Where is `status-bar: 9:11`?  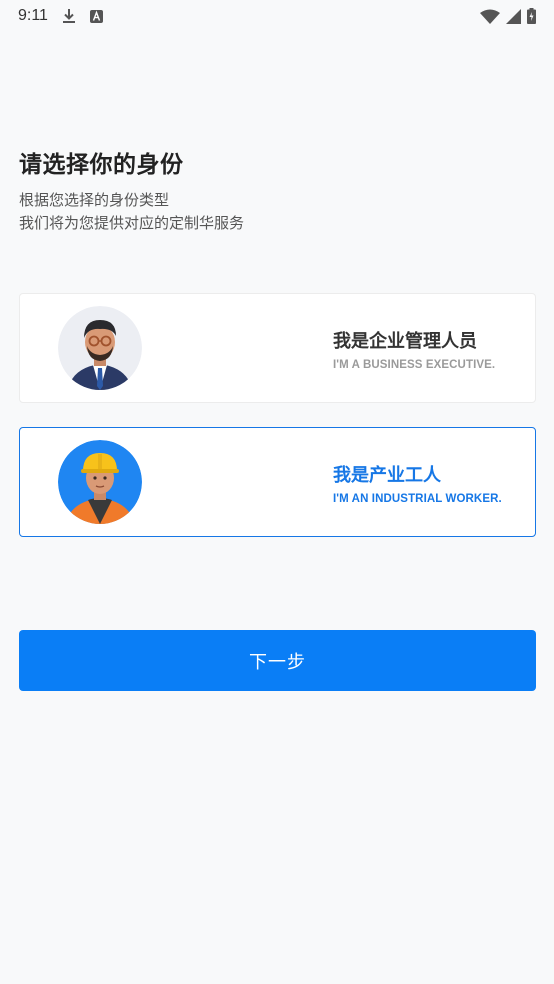 status-bar: 9:11 is located at coordinates (277, 16).